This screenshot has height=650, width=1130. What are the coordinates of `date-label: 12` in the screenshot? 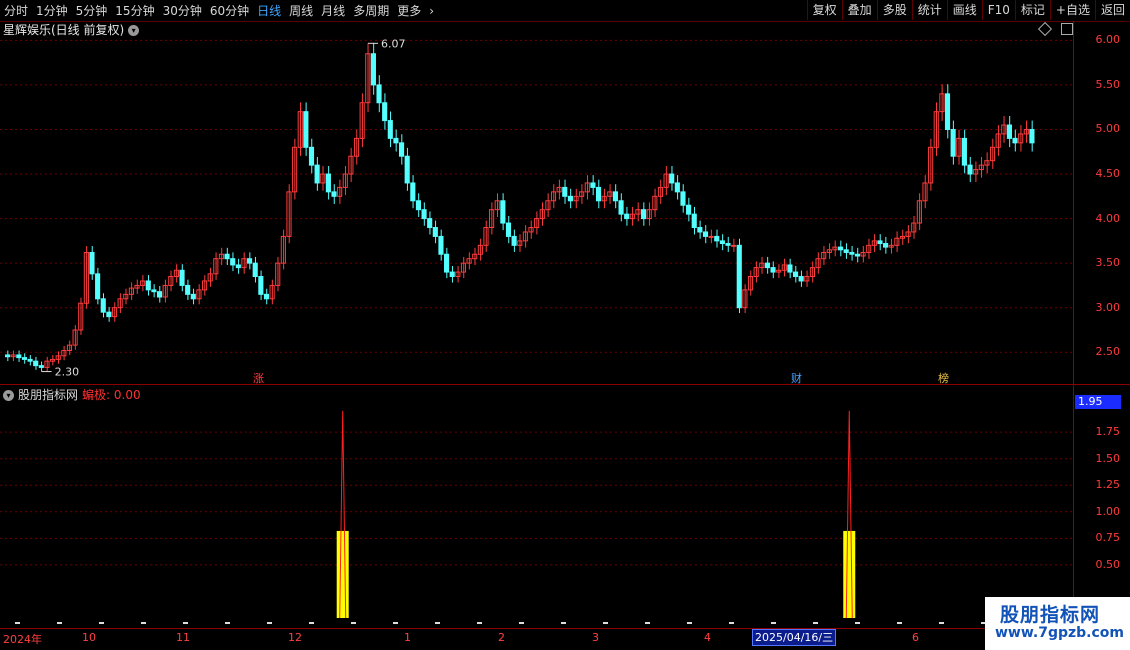 It's located at (295, 637).